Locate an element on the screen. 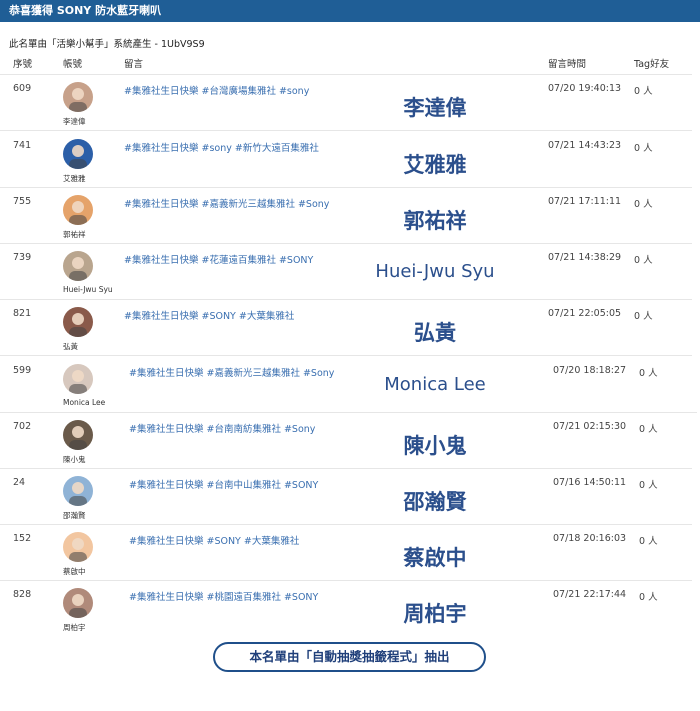 This screenshot has width=700, height=711. winner-name: Huei-Jwu Syu is located at coordinates (435, 271).